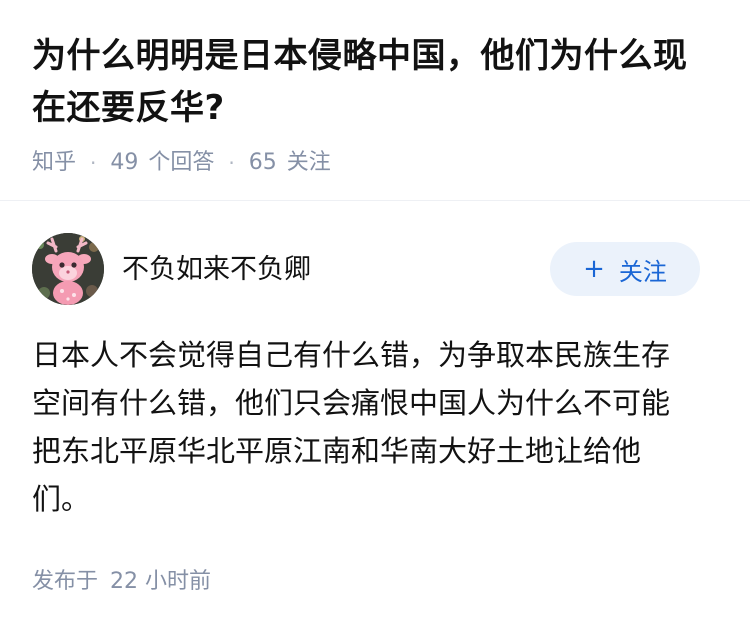 This screenshot has width=750, height=628. Describe the element at coordinates (642, 271) in the screenshot. I see `follow-button-label: 关注` at that location.